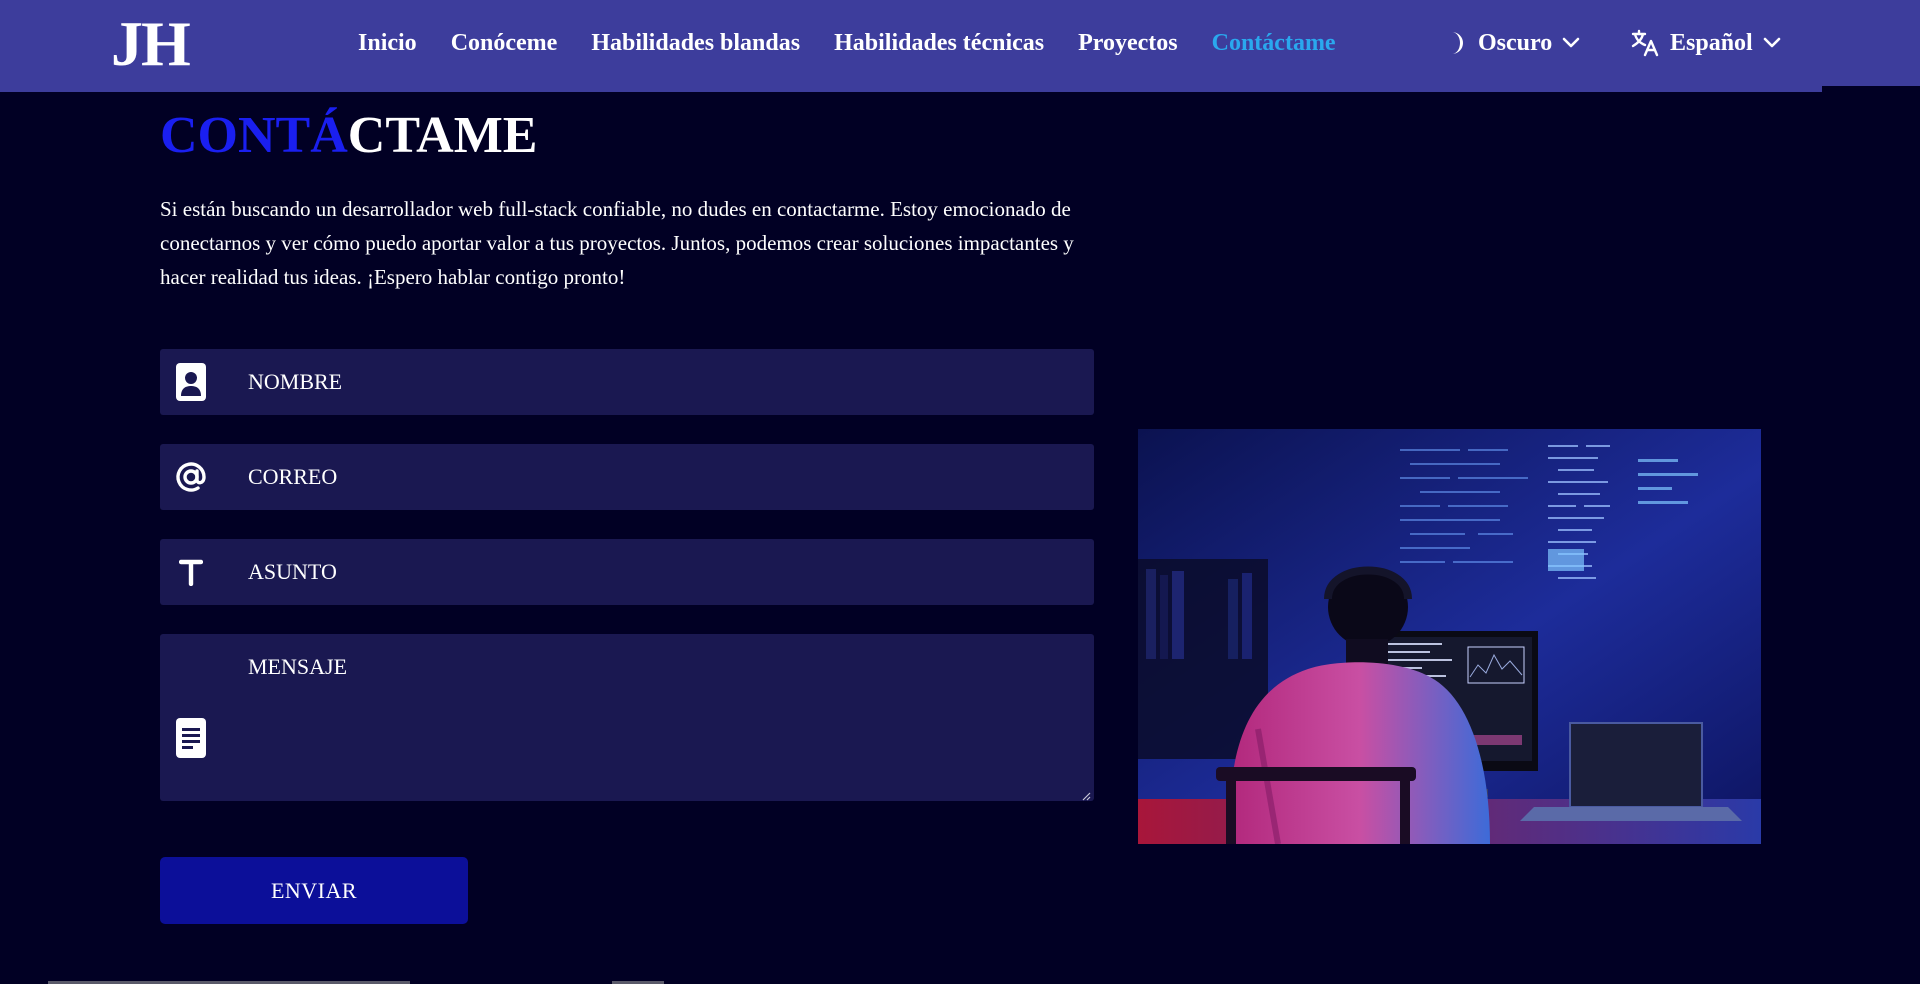 This screenshot has width=1920, height=984. What do you see at coordinates (191, 382) in the screenshot?
I see `contact-card-icon` at bounding box center [191, 382].